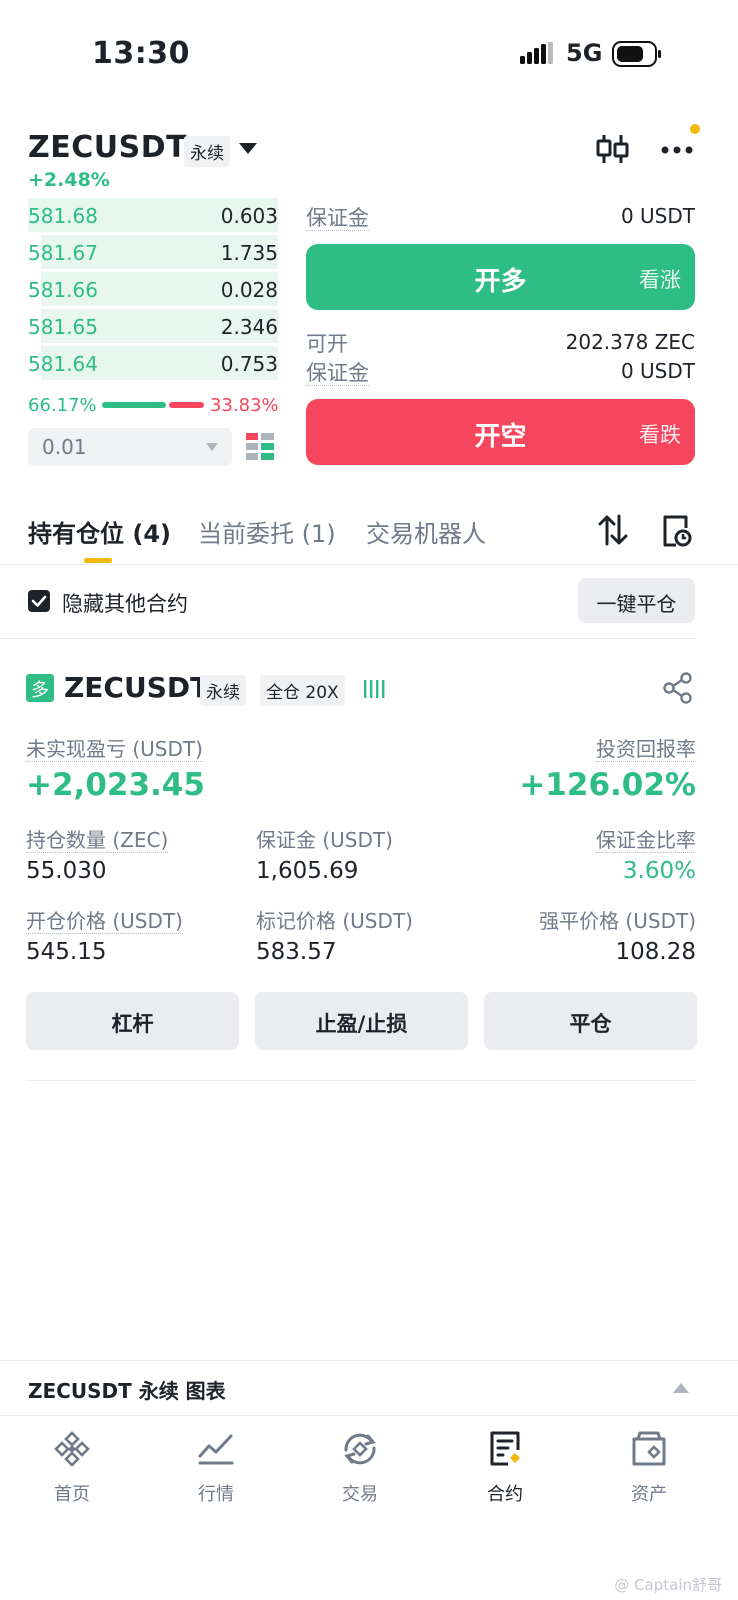 Image resolution: width=738 pixels, height=1600 pixels. What do you see at coordinates (104, 921) in the screenshot?
I see `entry-price-label: 开仓价格 (USDT)` at bounding box center [104, 921].